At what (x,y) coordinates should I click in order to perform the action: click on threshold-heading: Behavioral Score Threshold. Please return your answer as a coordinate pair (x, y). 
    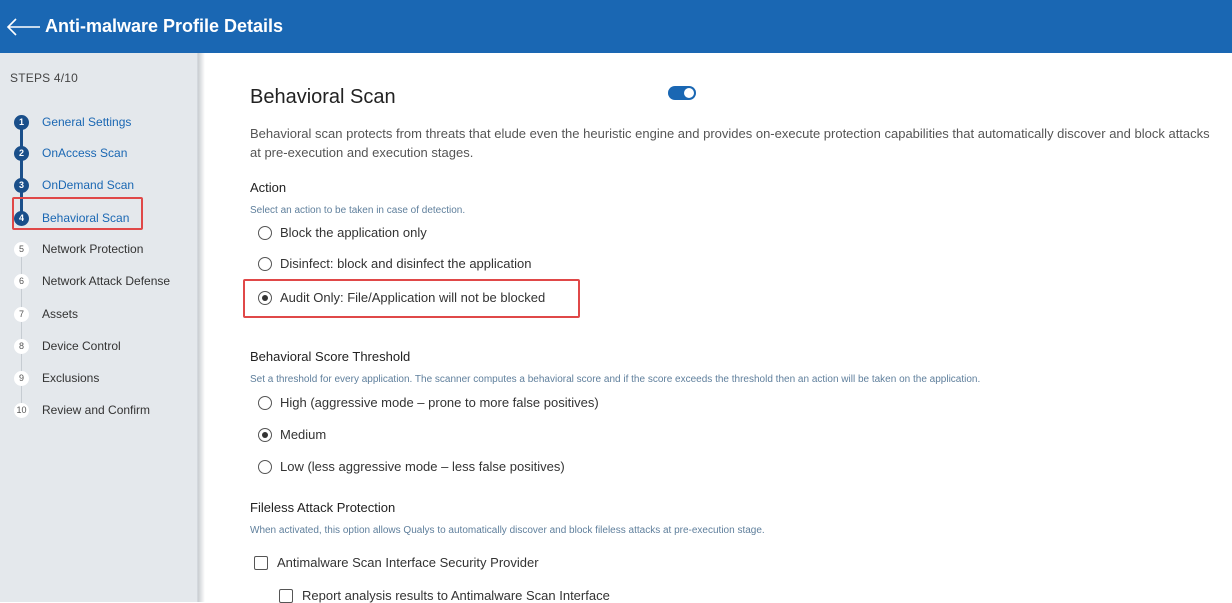
    Looking at the image, I should click on (330, 356).